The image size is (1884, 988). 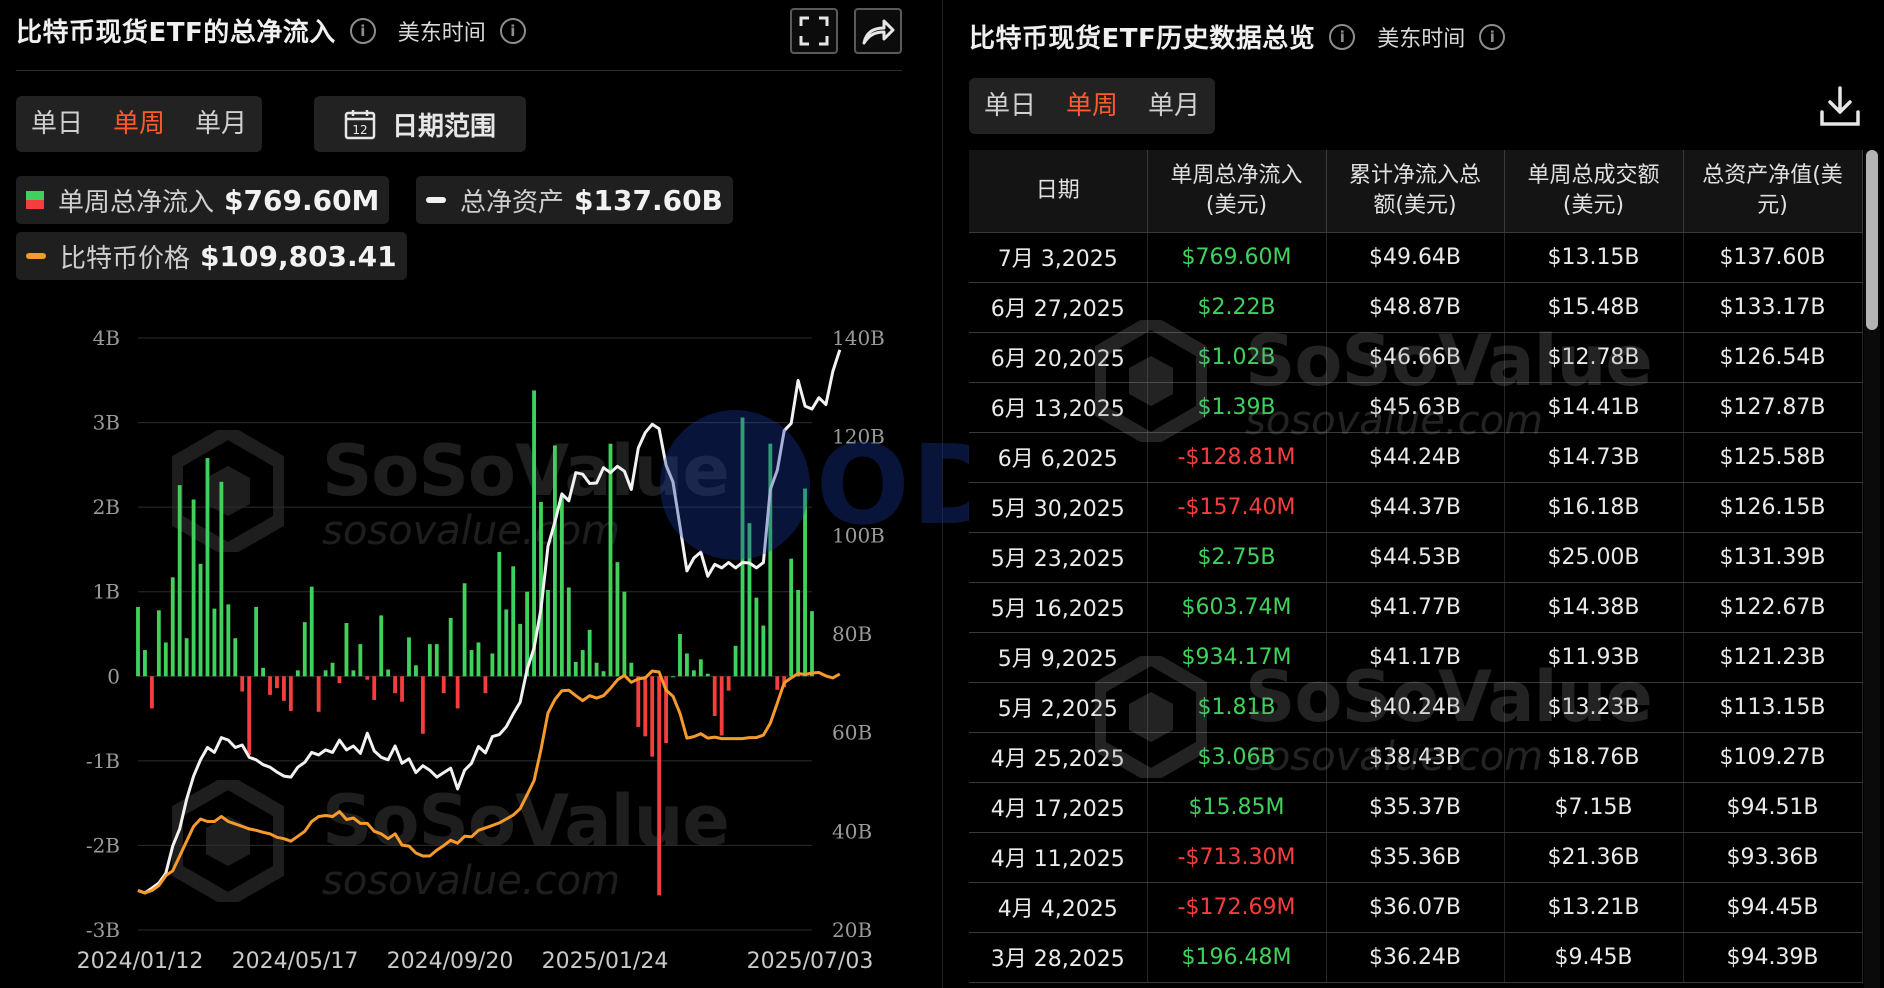 What do you see at coordinates (106, 423) in the screenshot?
I see `left-axis-tick: 3B` at bounding box center [106, 423].